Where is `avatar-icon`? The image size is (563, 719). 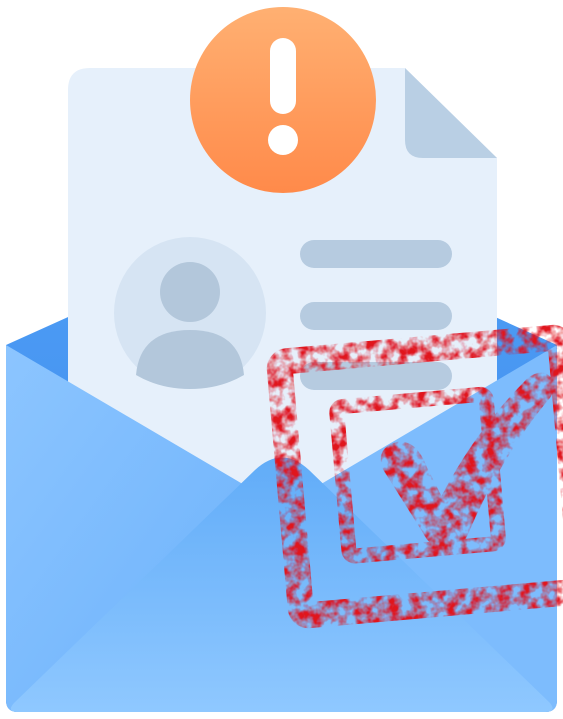 avatar-icon is located at coordinates (190, 313).